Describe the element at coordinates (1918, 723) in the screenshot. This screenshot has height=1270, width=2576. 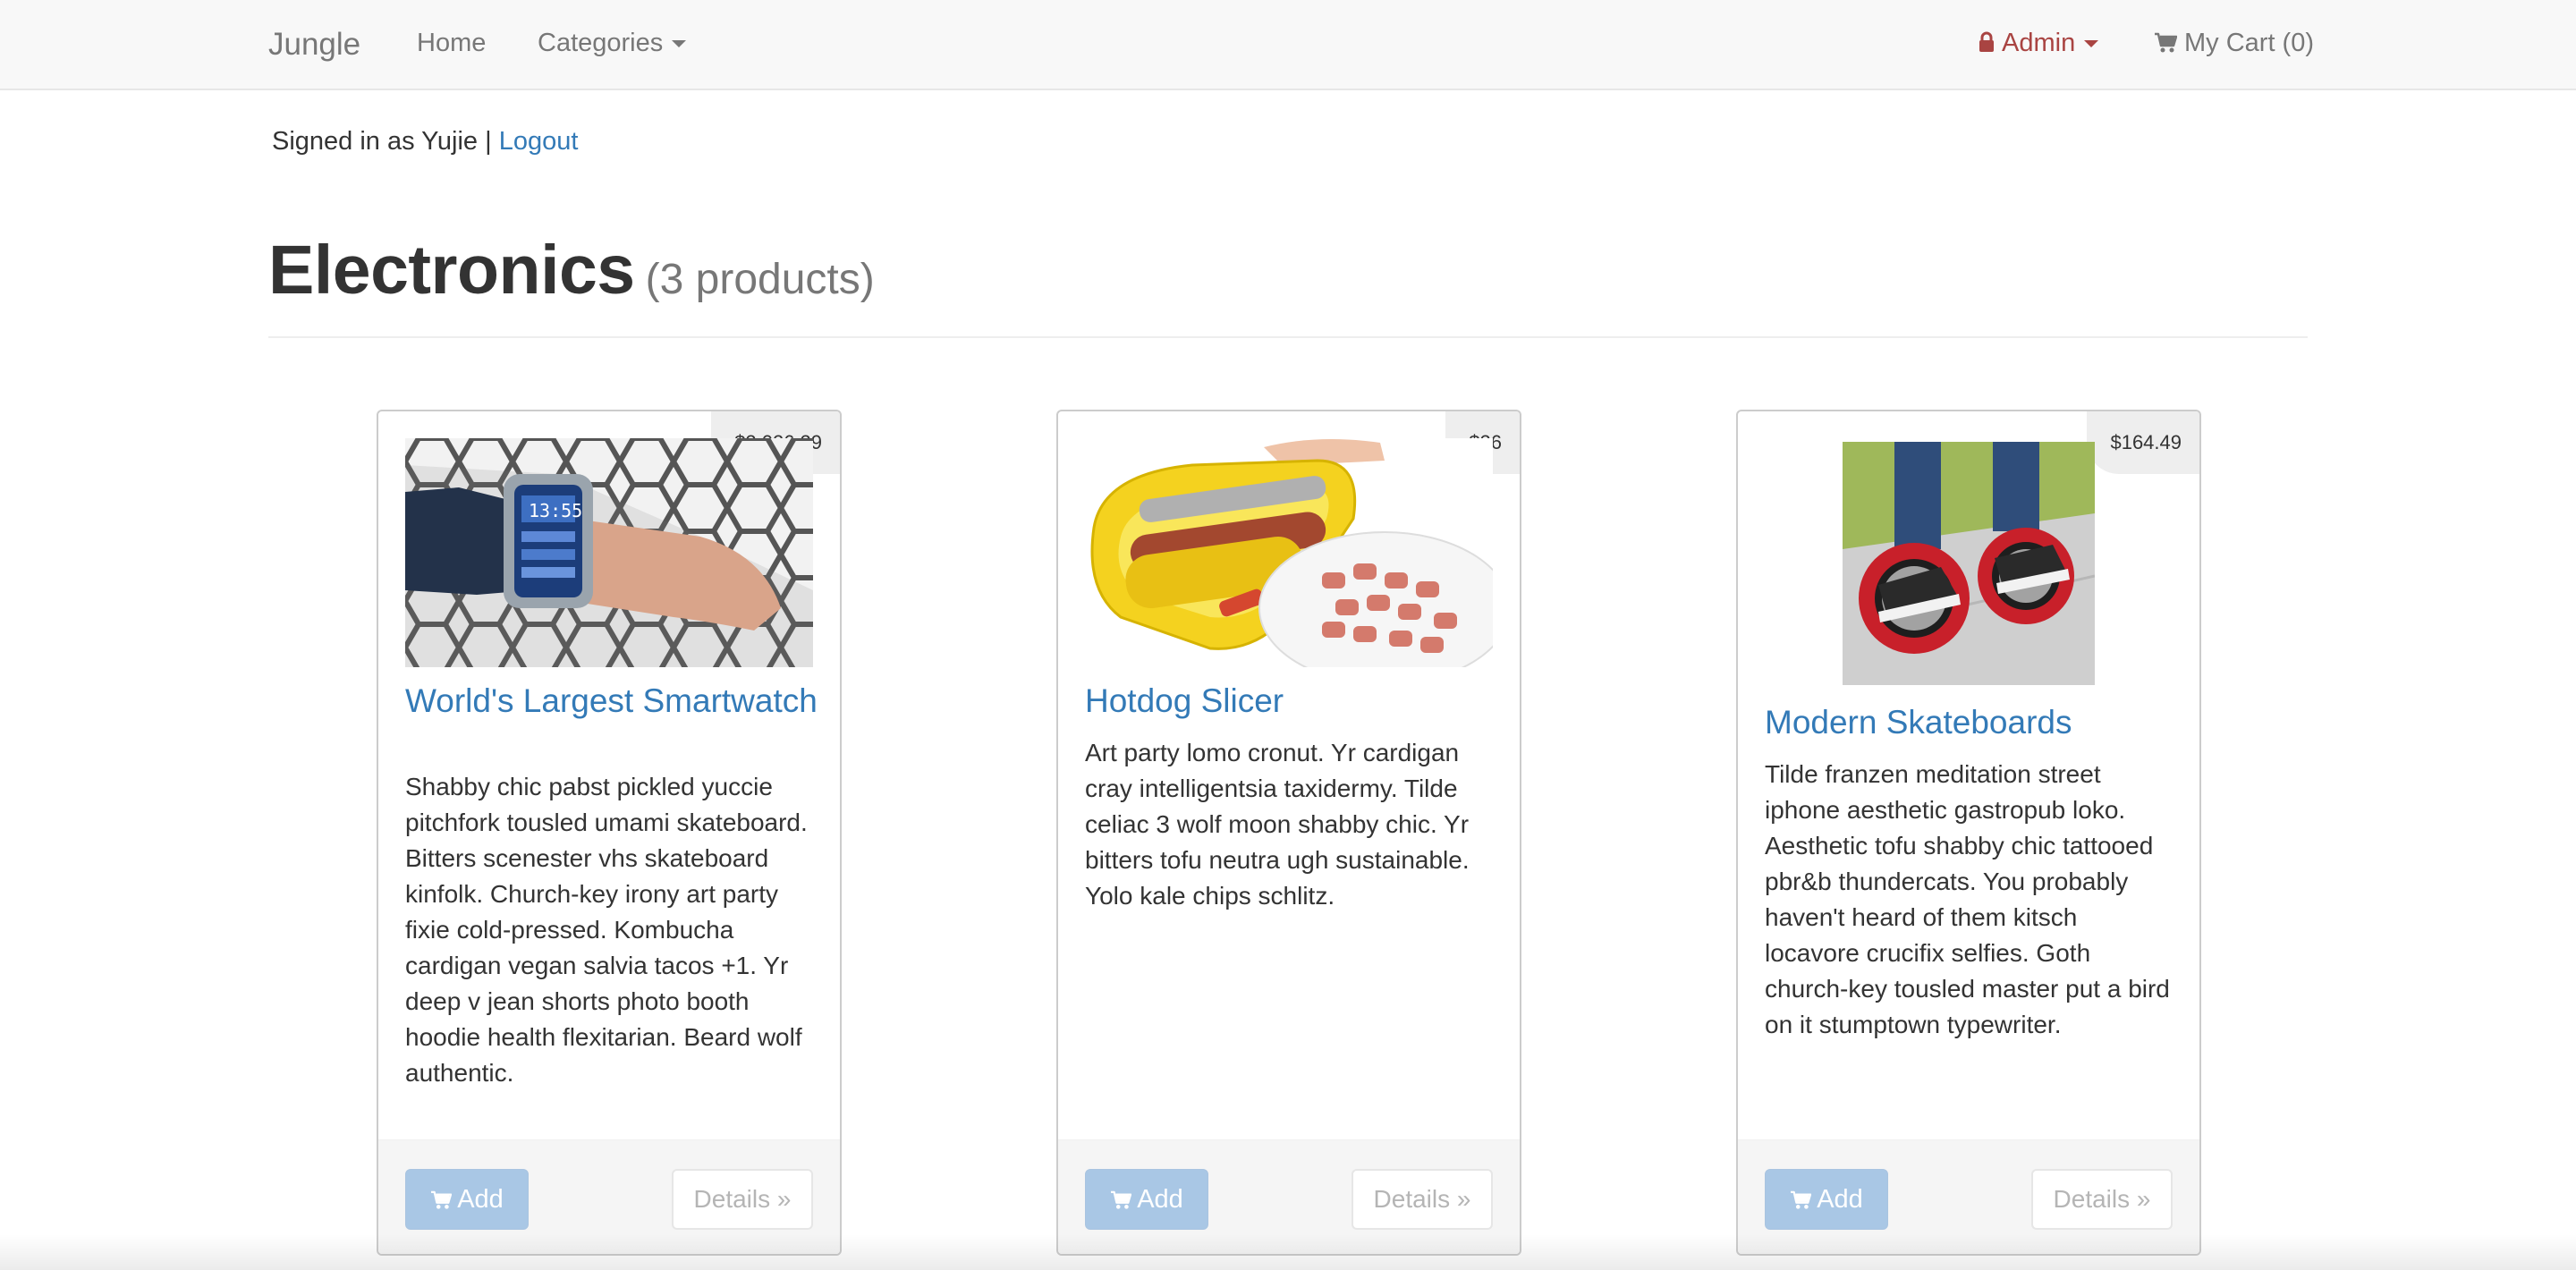
I see `product-name-link: Modern Skateboards` at that location.